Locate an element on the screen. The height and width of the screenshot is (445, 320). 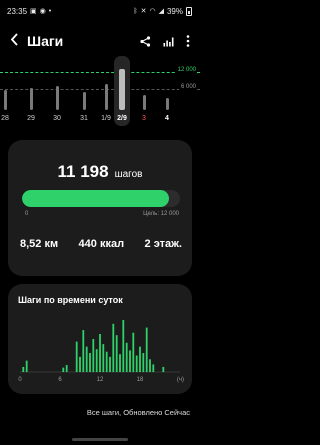
hourly-steps-card: Шаги по времени суток 0 6 12 18 (ч) is located at coordinates (100, 339).